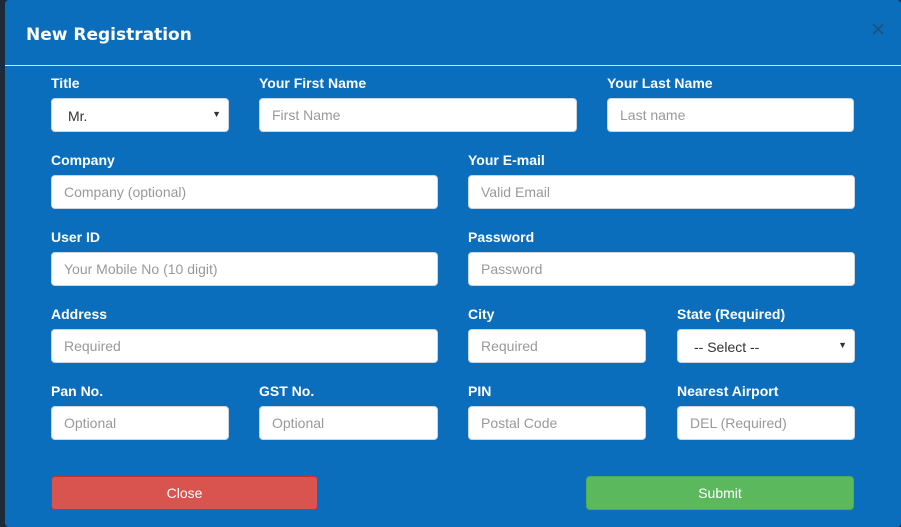 The height and width of the screenshot is (527, 901). What do you see at coordinates (79, 314) in the screenshot?
I see `address-label: Address` at bounding box center [79, 314].